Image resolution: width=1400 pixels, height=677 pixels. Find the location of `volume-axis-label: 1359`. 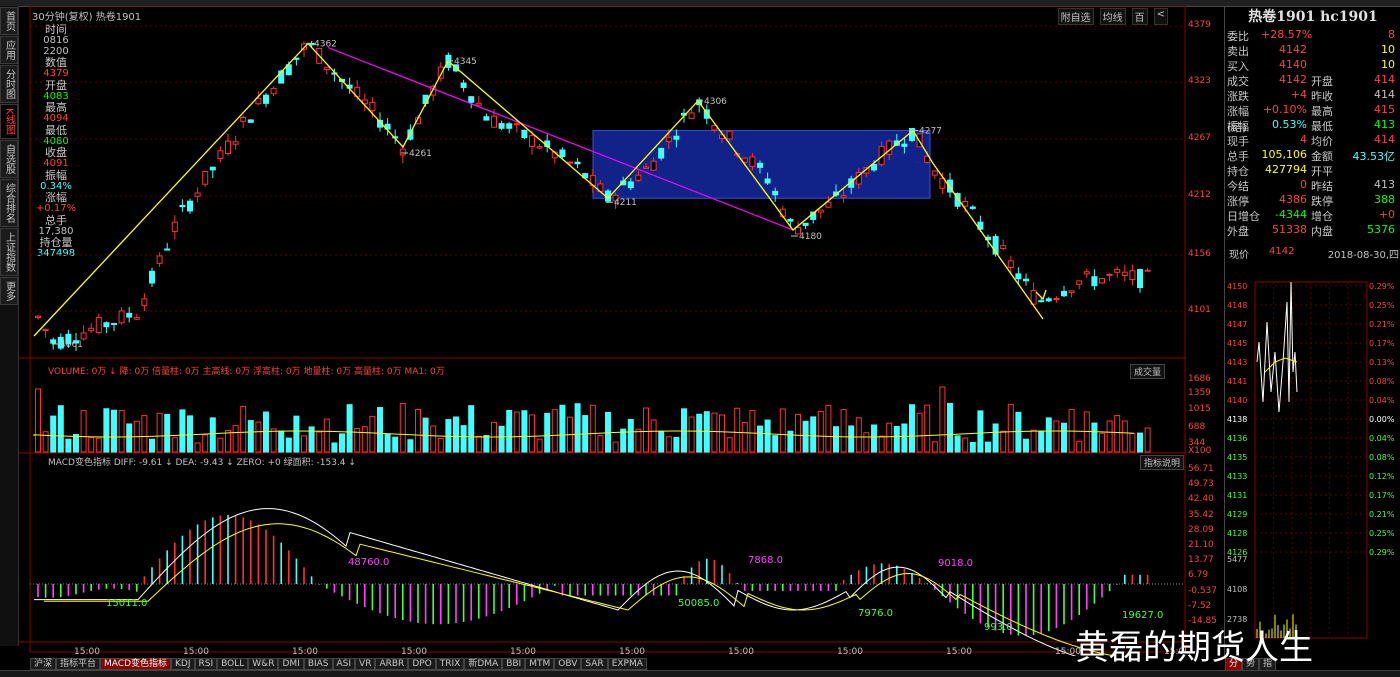

volume-axis-label: 1359 is located at coordinates (1199, 393).